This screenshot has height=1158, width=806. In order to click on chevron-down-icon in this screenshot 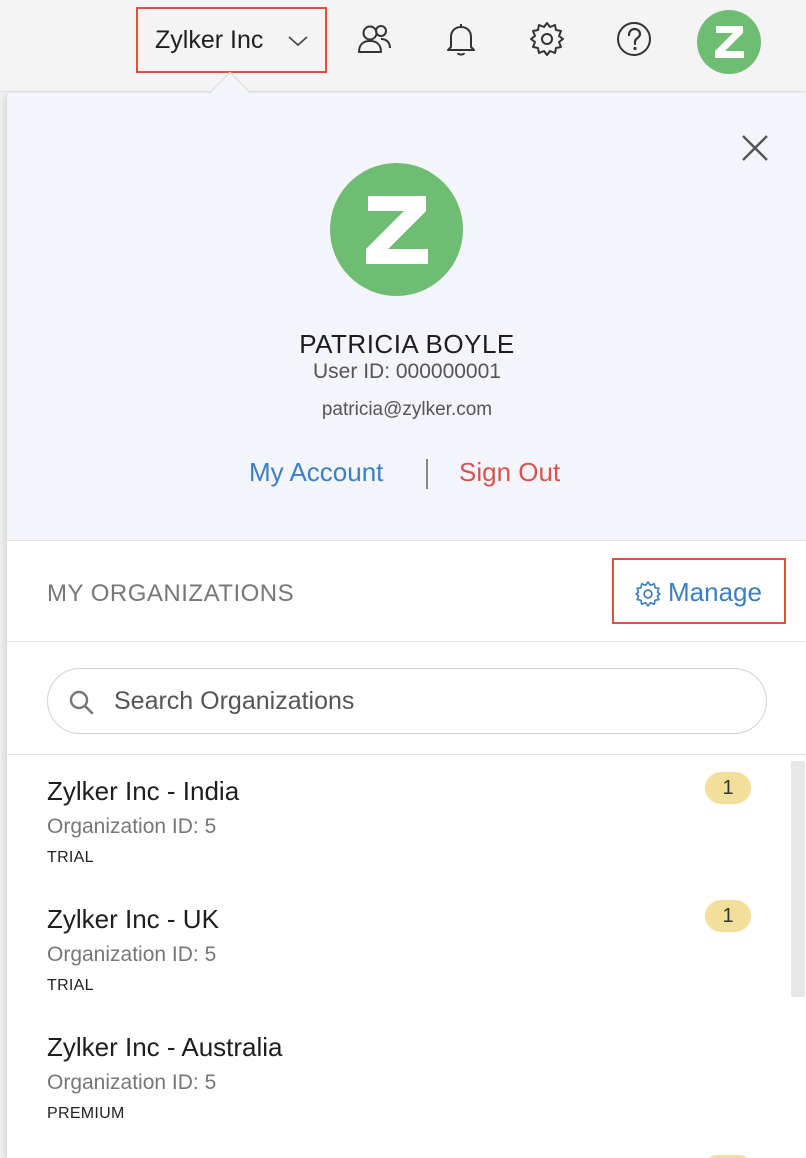, I will do `click(298, 41)`.